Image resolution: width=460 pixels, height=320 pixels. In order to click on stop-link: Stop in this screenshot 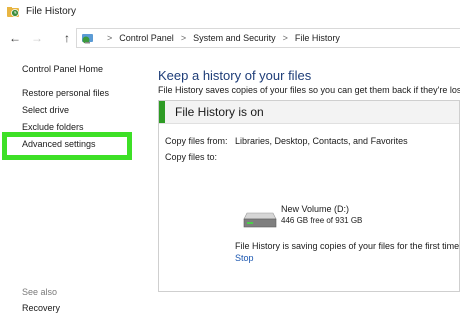, I will do `click(244, 258)`.